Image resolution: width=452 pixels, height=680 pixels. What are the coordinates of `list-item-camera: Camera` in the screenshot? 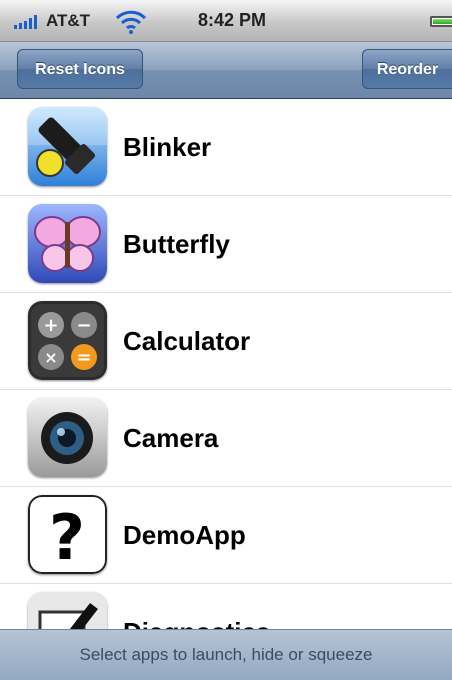 It's located at (226, 438).